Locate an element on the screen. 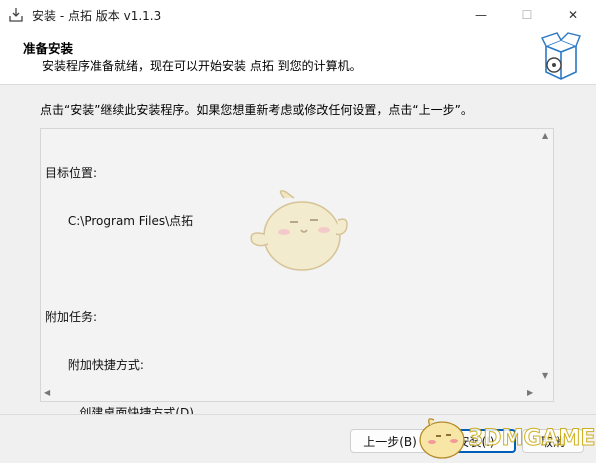  vertical-scrollbar: ▲ ▼ is located at coordinates (546, 257).